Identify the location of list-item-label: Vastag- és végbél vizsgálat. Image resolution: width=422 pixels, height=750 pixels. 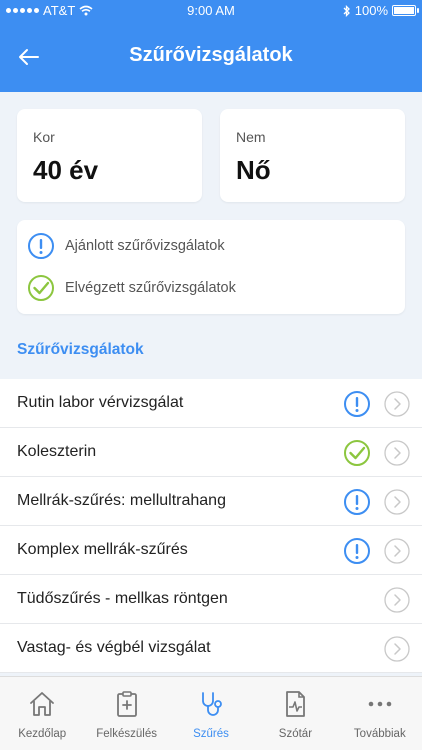
(114, 647).